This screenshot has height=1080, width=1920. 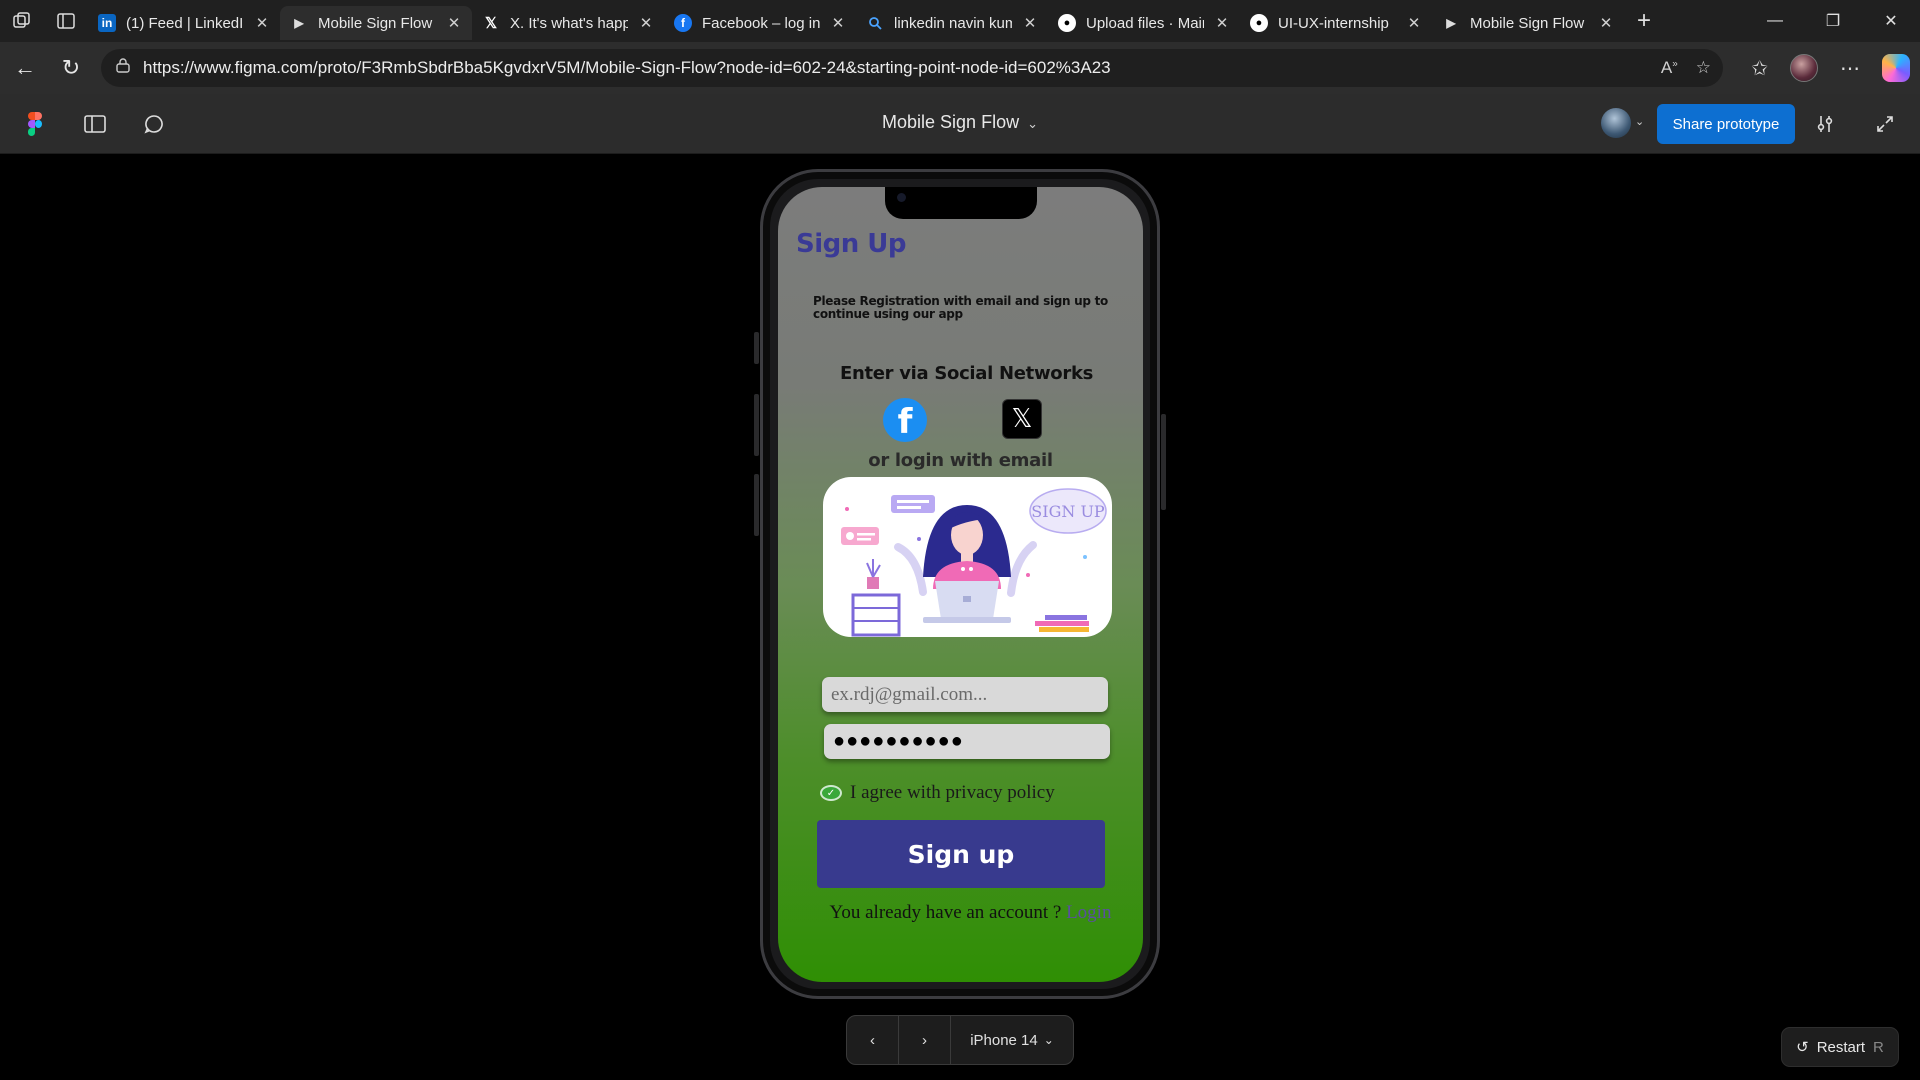 I want to click on tab-title: X. It's what's happening, so click(x=569, y=23).